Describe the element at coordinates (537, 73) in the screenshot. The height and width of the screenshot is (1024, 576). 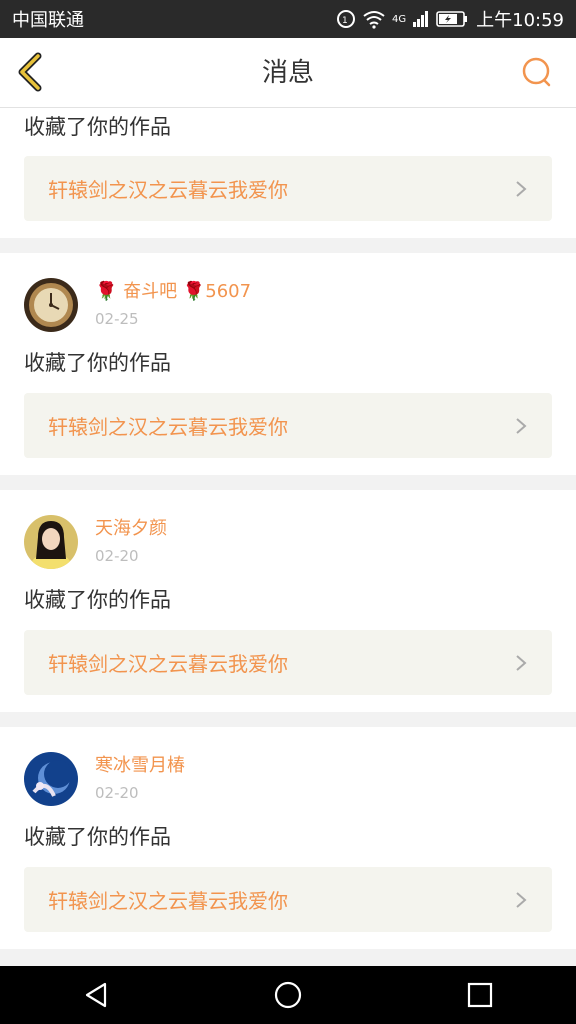
I see `search-icon` at that location.